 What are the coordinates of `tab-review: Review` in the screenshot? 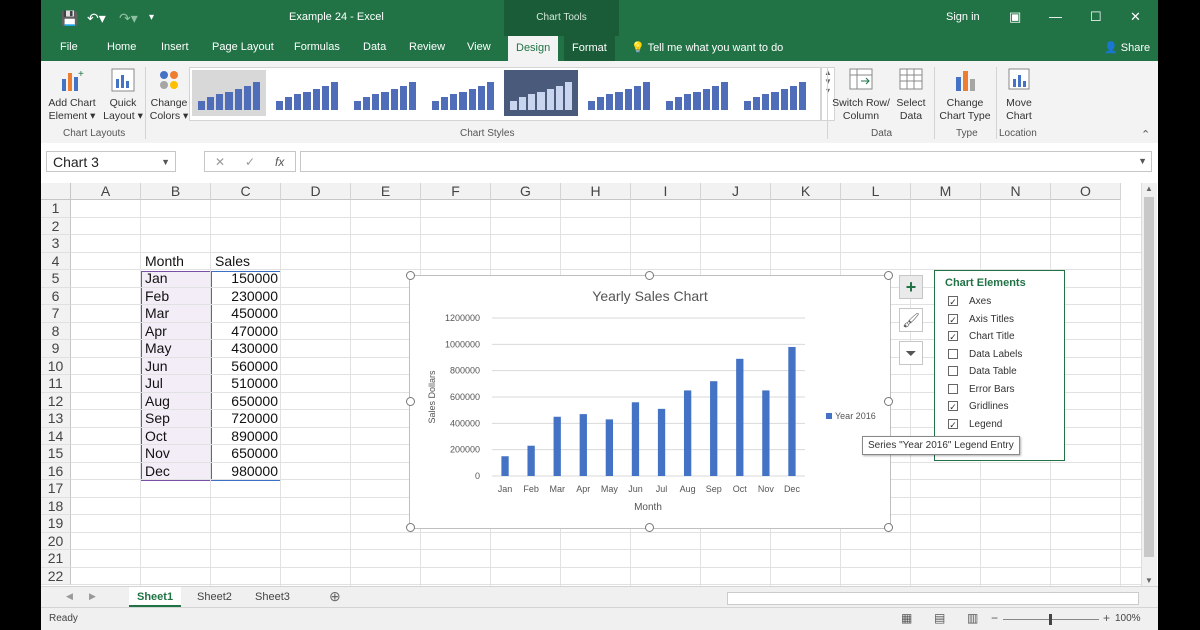 It's located at (427, 47).